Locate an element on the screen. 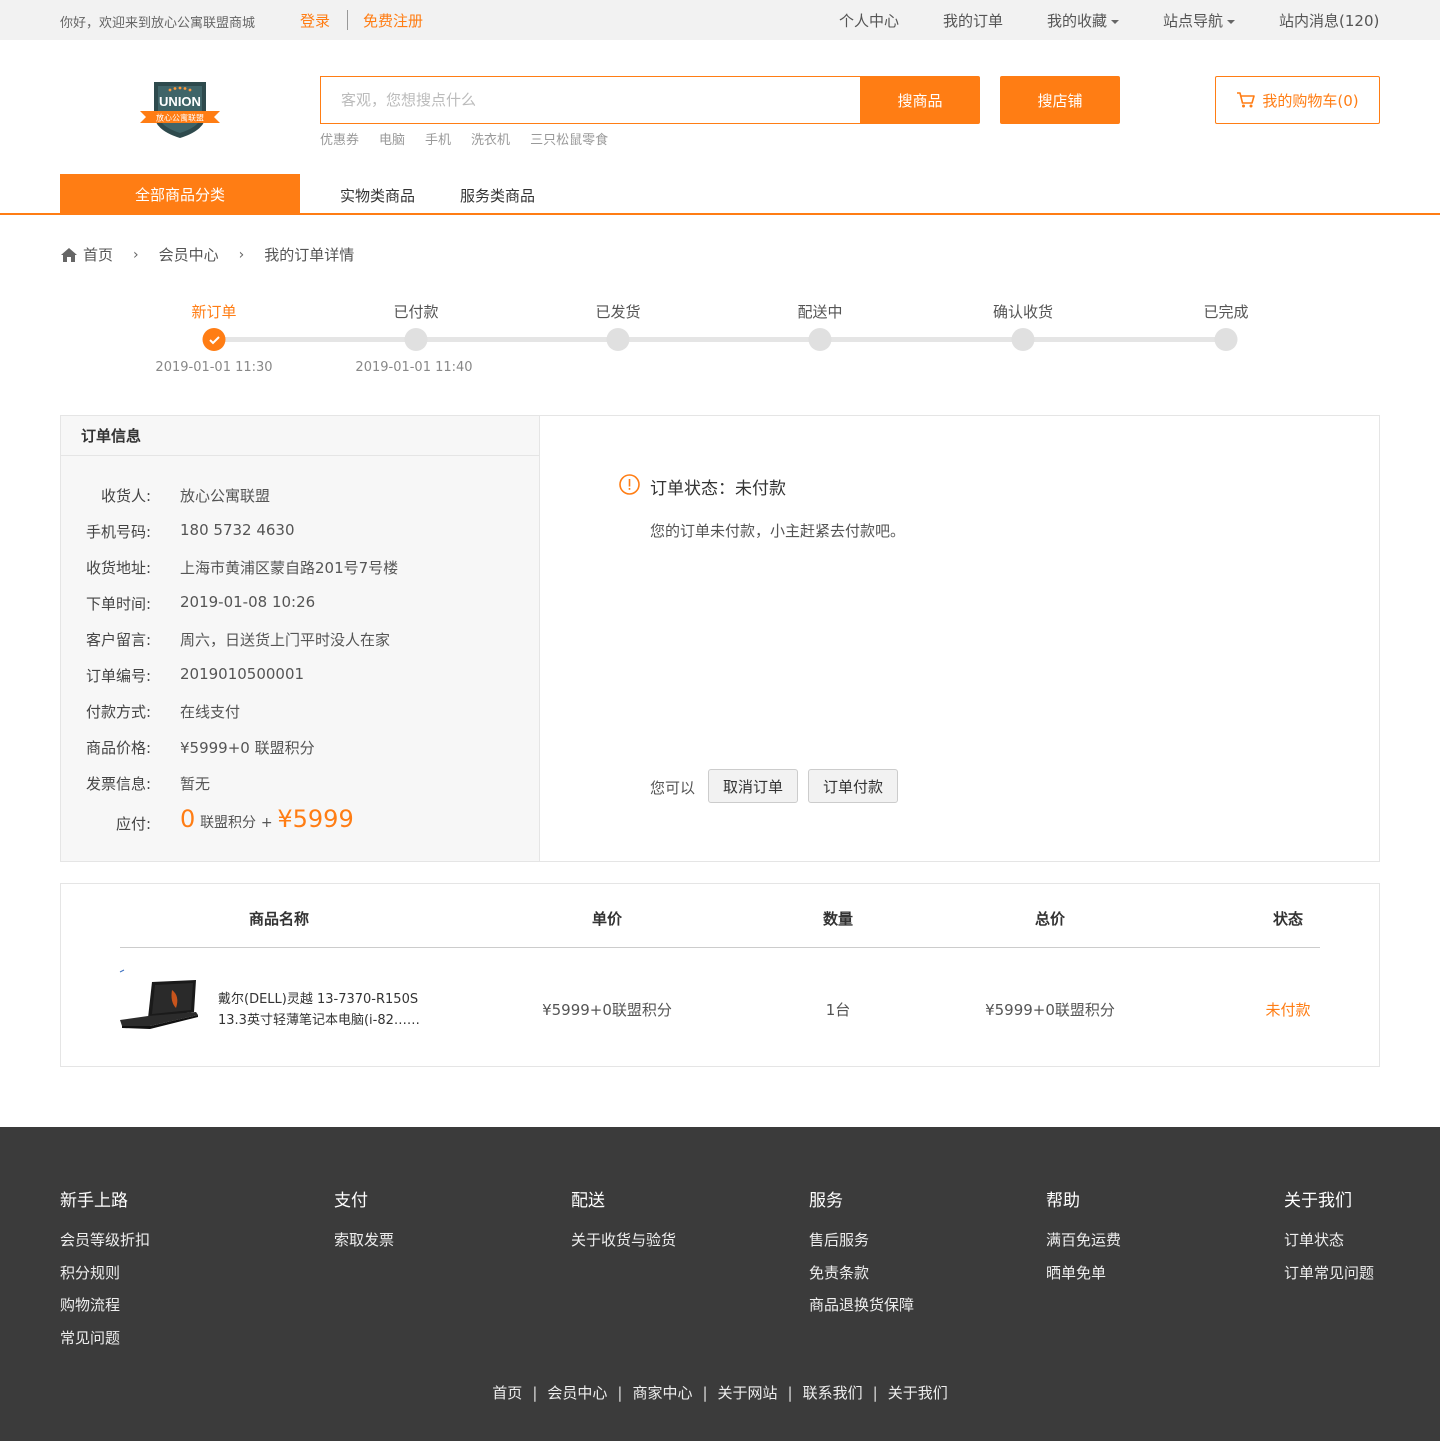 This screenshot has height=1441, width=1440. hotword-link: 手机 is located at coordinates (438, 140).